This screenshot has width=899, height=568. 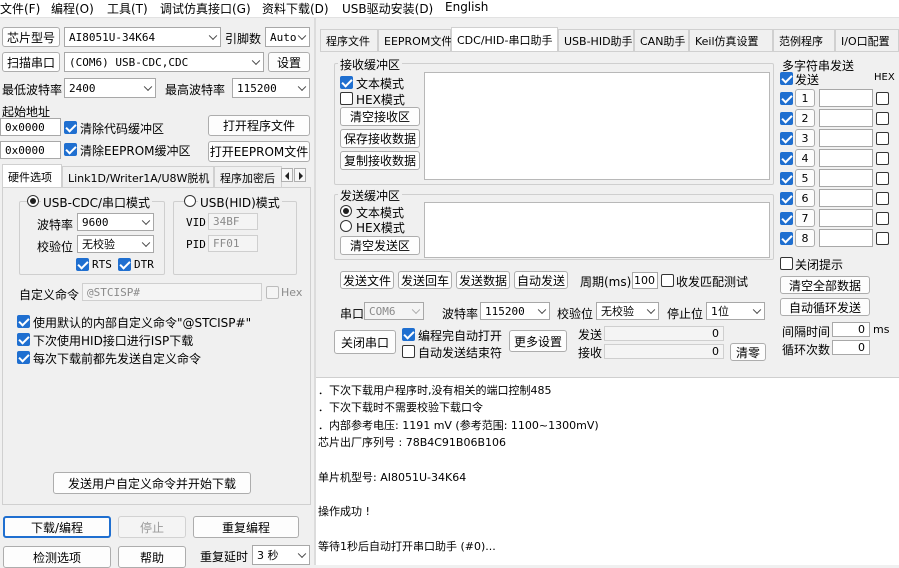 I want to click on max-baud-select: 115200, so click(x=271, y=88).